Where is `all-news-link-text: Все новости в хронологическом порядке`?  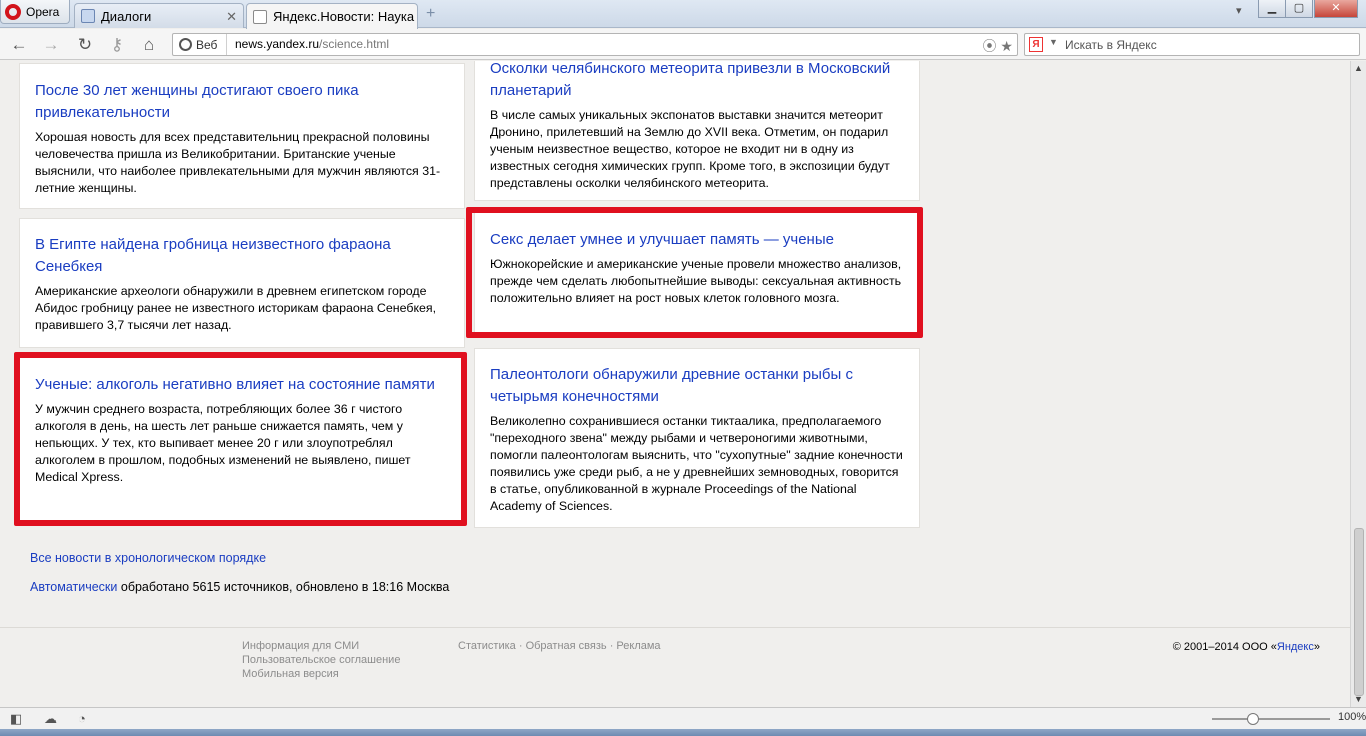
all-news-link-text: Все новости в хронологическом порядке is located at coordinates (148, 558).